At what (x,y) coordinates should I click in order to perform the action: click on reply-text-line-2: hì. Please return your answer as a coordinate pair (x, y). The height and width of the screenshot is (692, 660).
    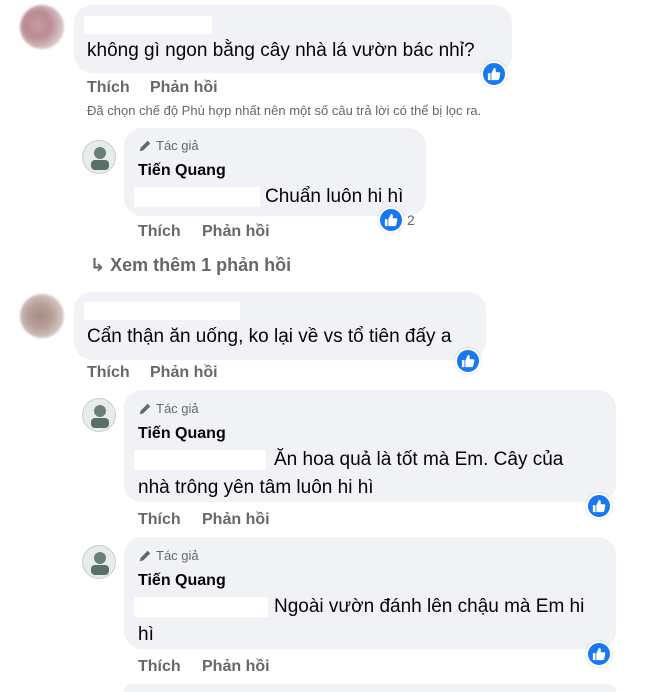
    Looking at the image, I should click on (146, 634).